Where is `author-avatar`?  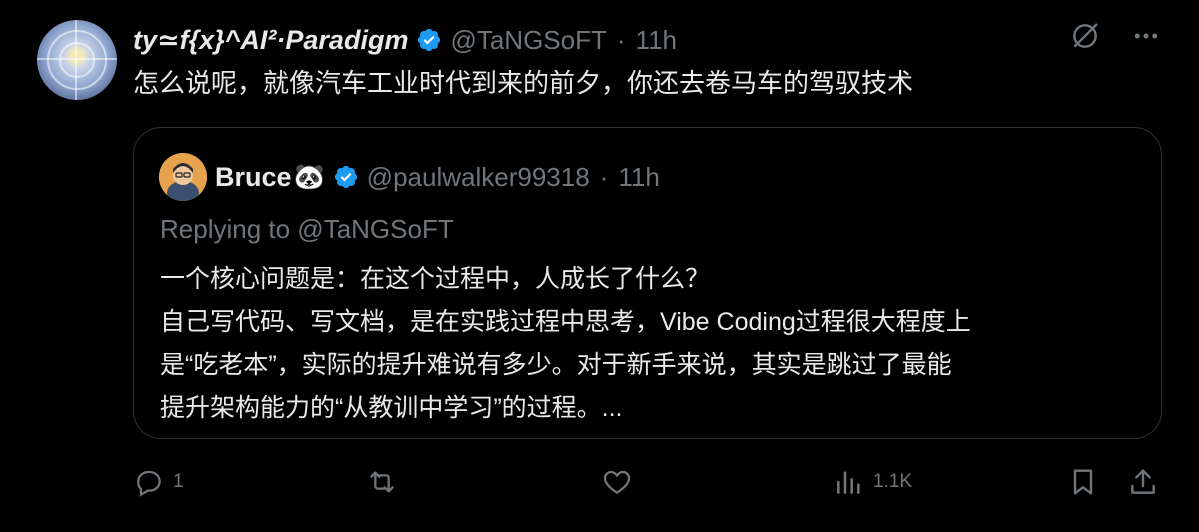
author-avatar is located at coordinates (77, 60).